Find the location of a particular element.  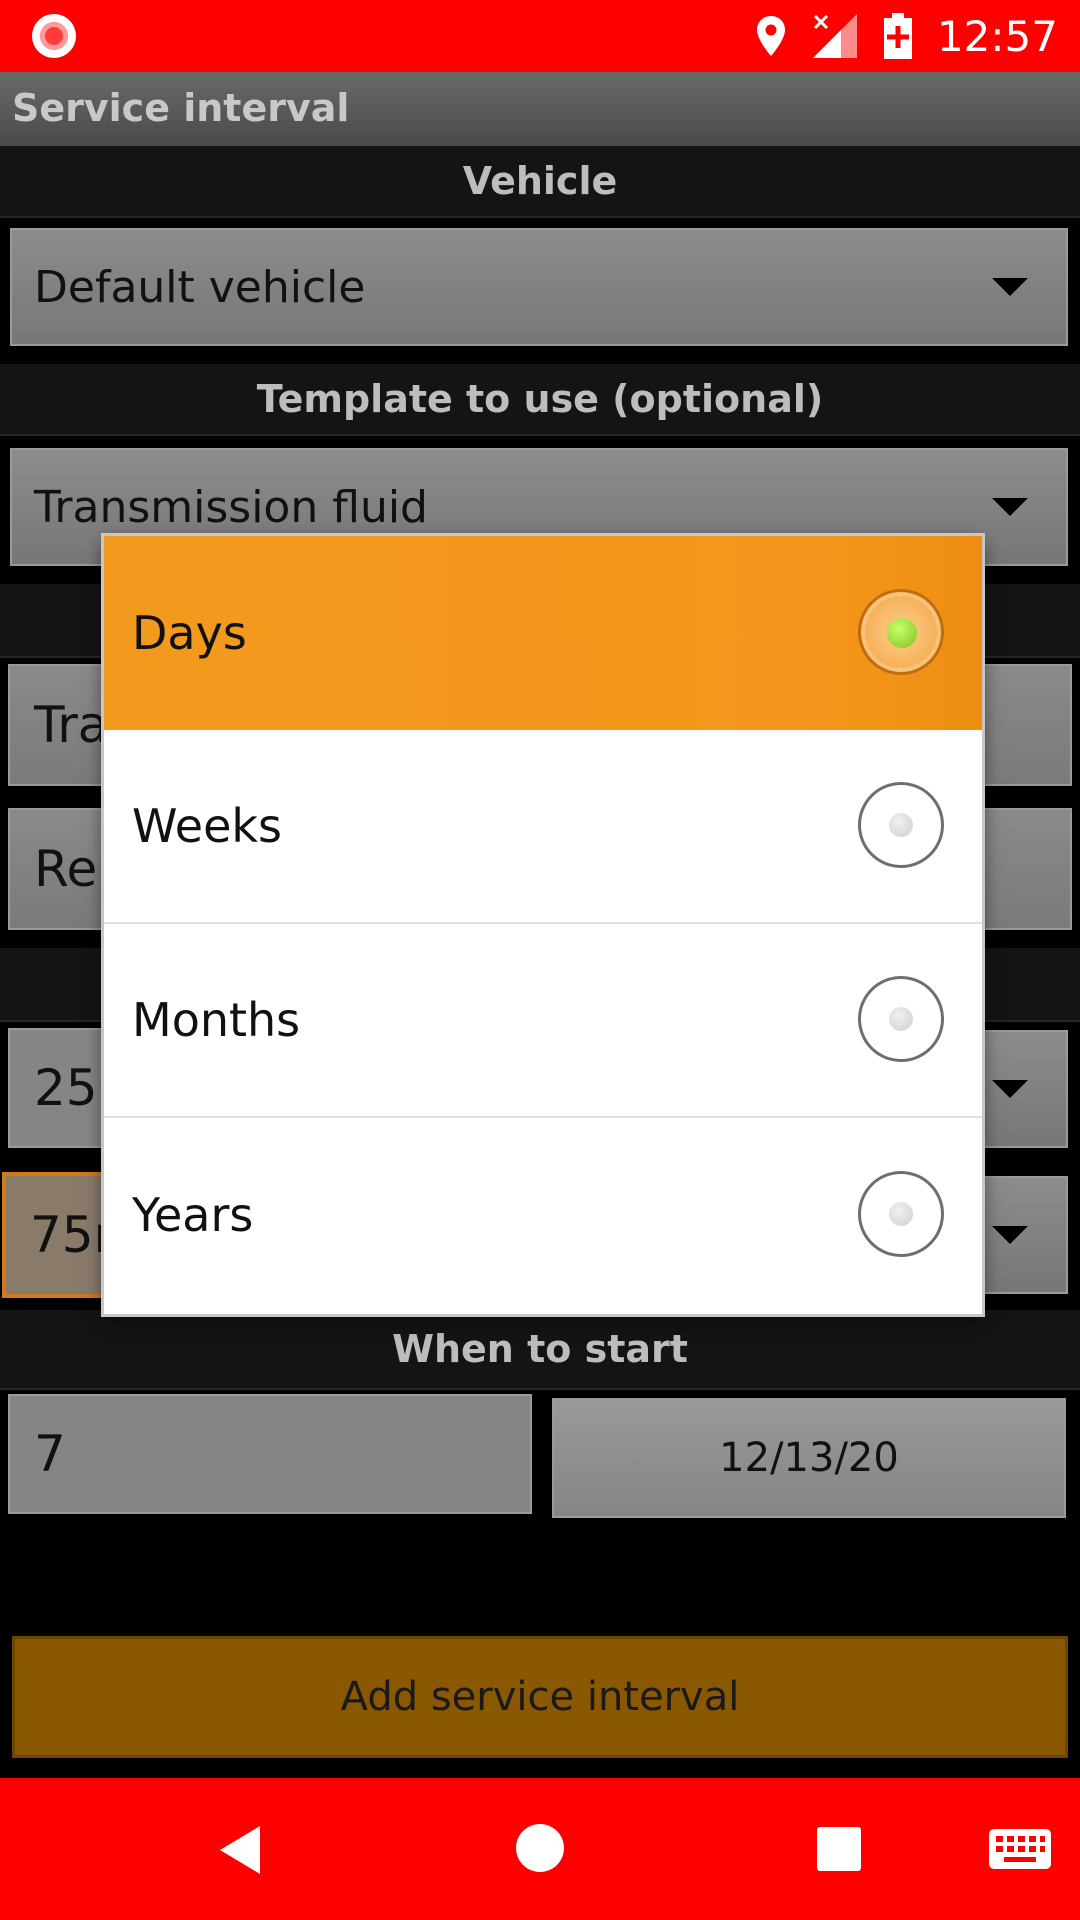

option-weeks: Weeks is located at coordinates (543, 827).